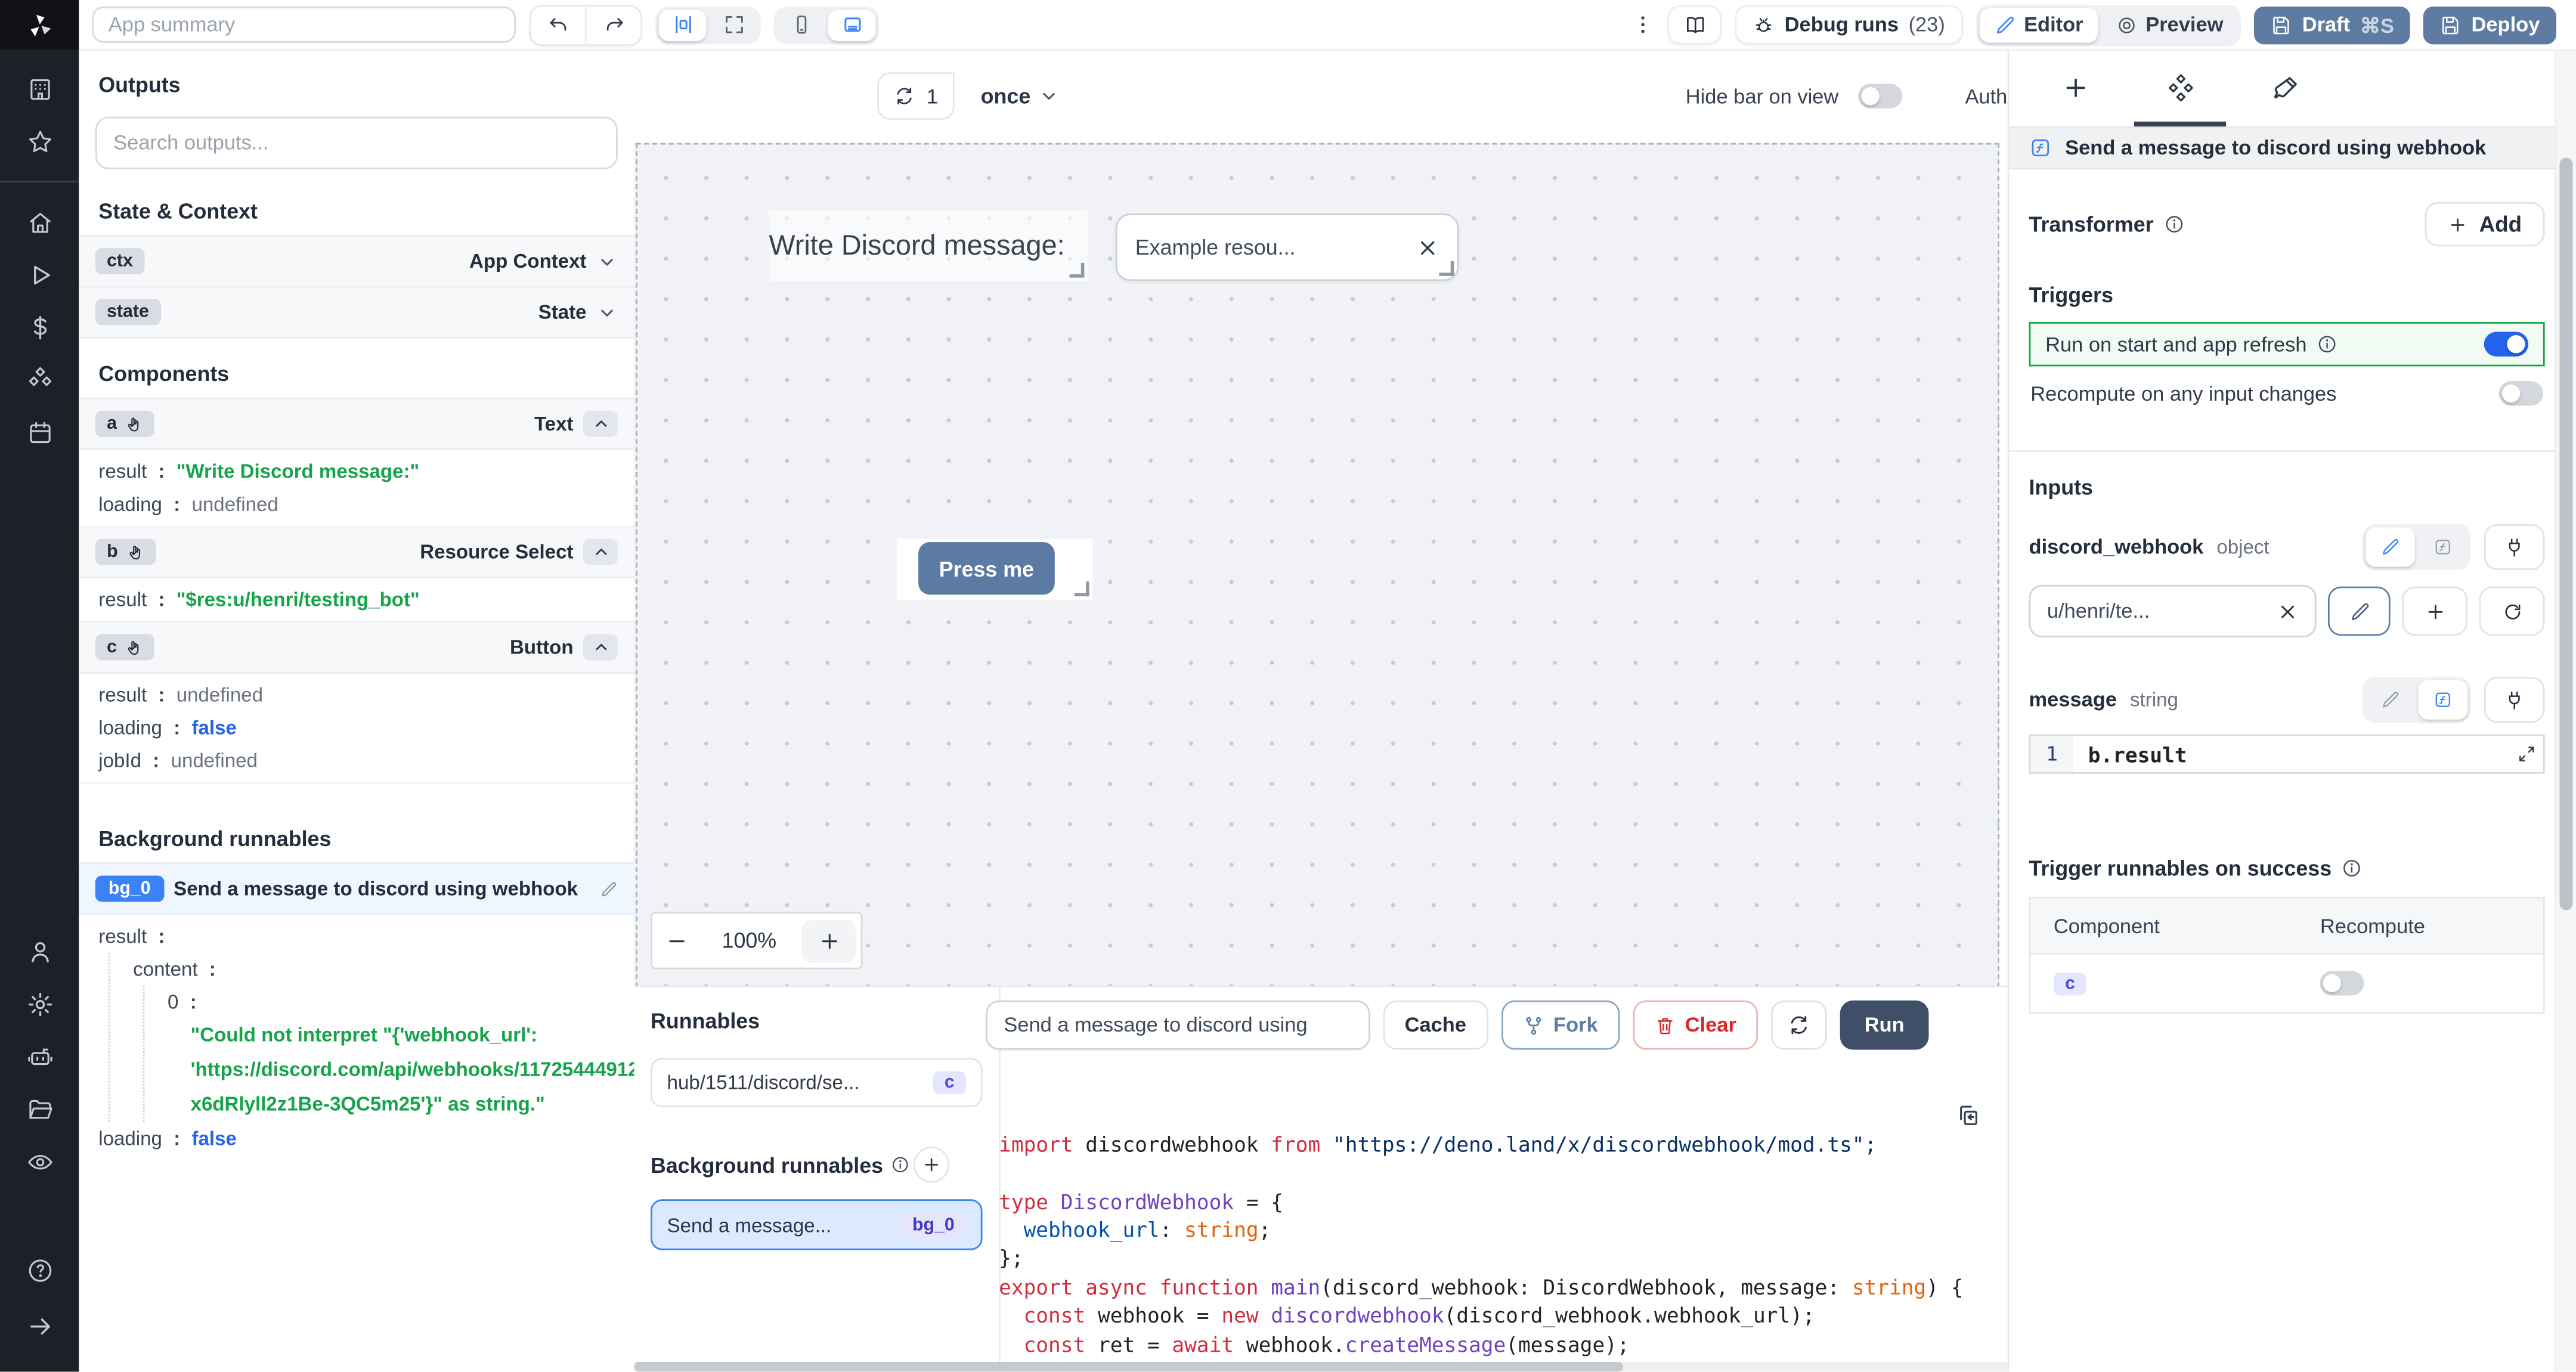  What do you see at coordinates (801, 24) in the screenshot?
I see `mobile-view-button` at bounding box center [801, 24].